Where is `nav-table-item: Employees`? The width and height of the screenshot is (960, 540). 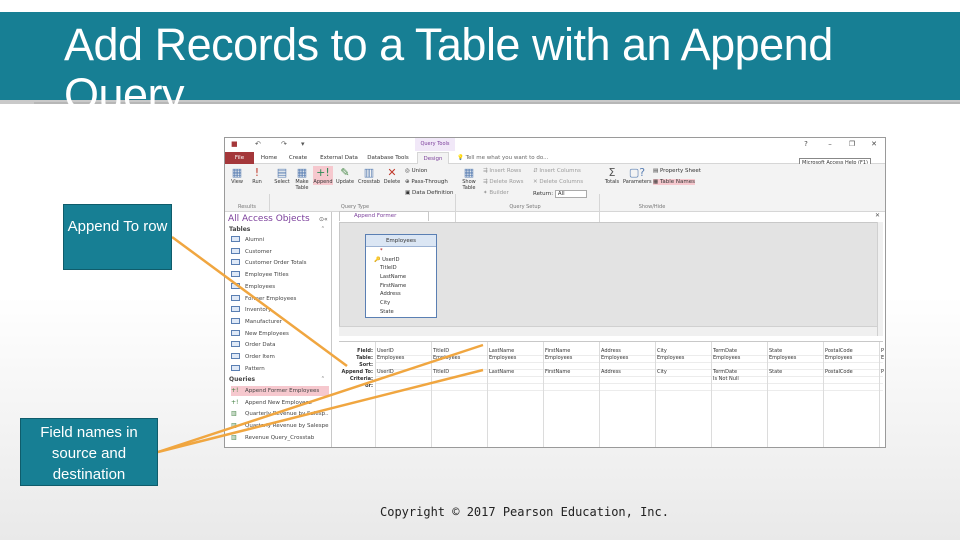
nav-table-item: Employees is located at coordinates (280, 287).